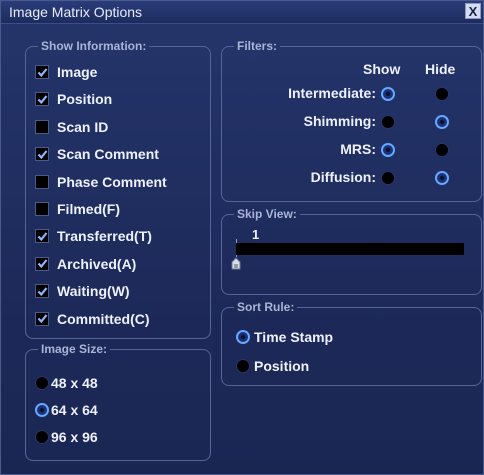  I want to click on show-info-item-archived-a: Archived(A), so click(85, 264).